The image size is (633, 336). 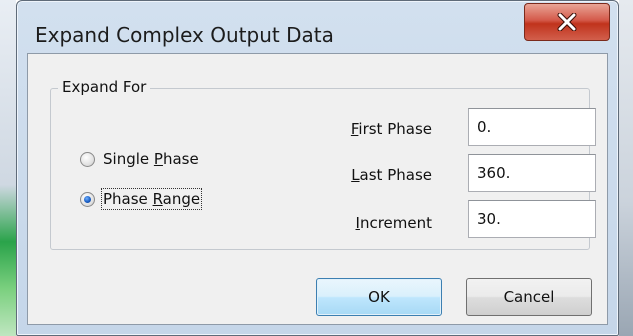 I want to click on increment-input: 30., so click(x=532, y=219).